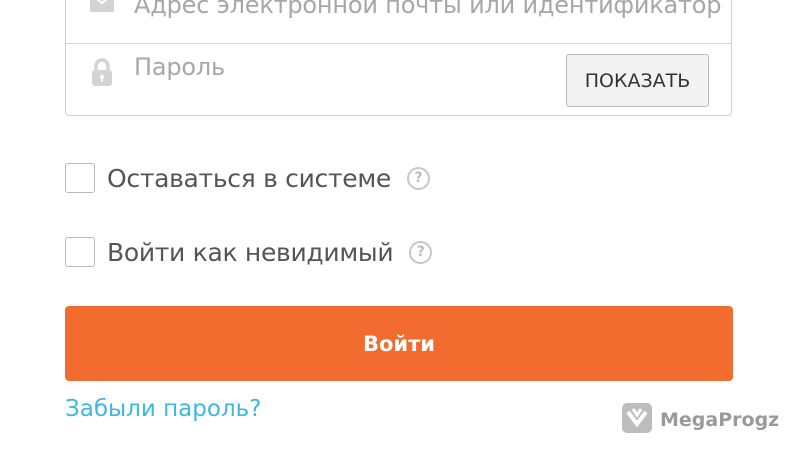 The image size is (800, 456). What do you see at coordinates (80, 252) in the screenshot?
I see `invisible-login-checkbox` at bounding box center [80, 252].